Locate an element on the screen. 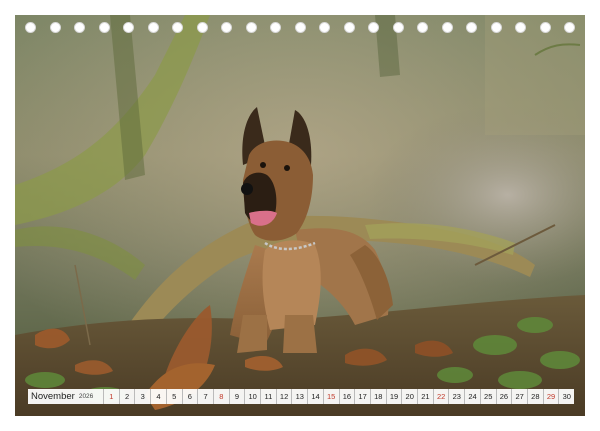  day-cell: 4 is located at coordinates (159, 396).